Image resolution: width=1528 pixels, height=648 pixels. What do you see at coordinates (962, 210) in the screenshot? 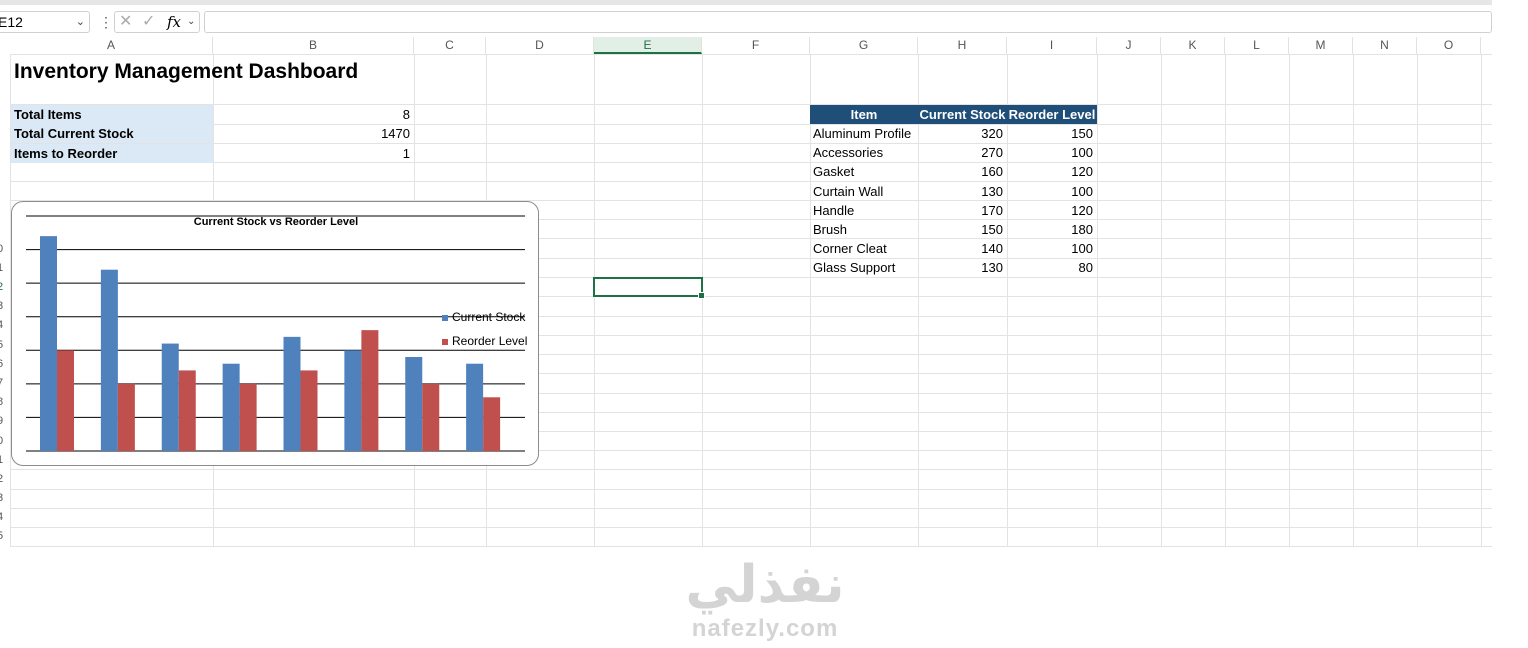
I see `table-cell: 170` at bounding box center [962, 210].